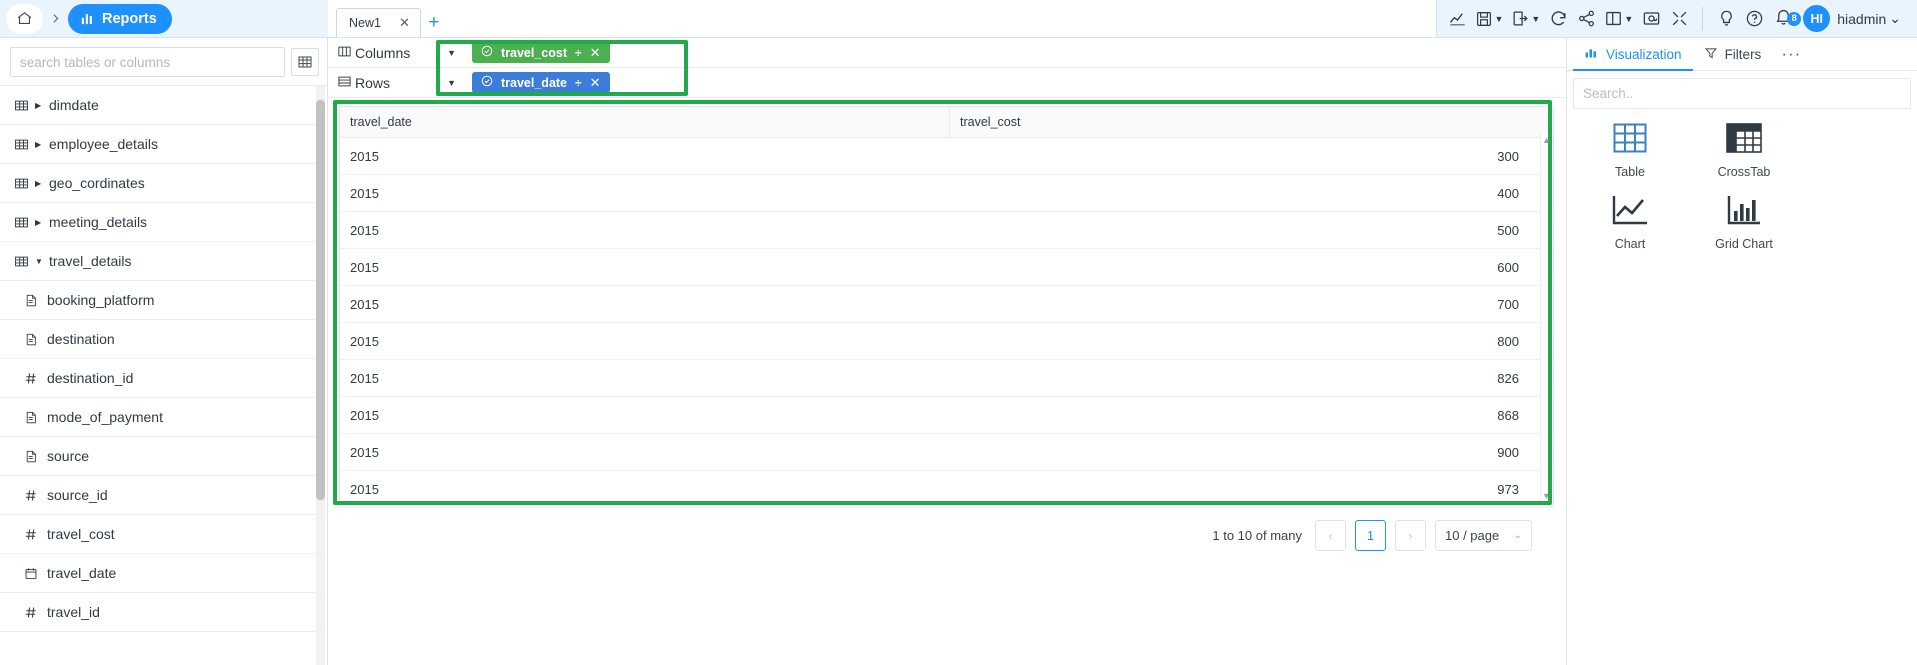 This screenshot has height=665, width=1917. I want to click on search-input, so click(147, 62).